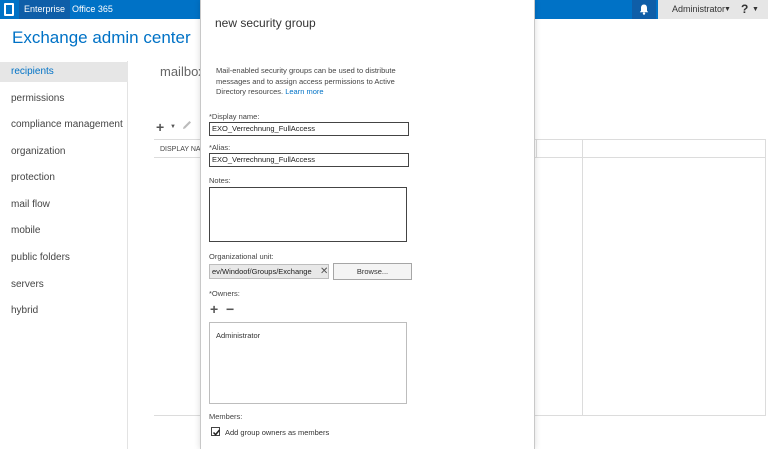  What do you see at coordinates (64, 231) in the screenshot?
I see `nav-item-mobile: mobile` at bounding box center [64, 231].